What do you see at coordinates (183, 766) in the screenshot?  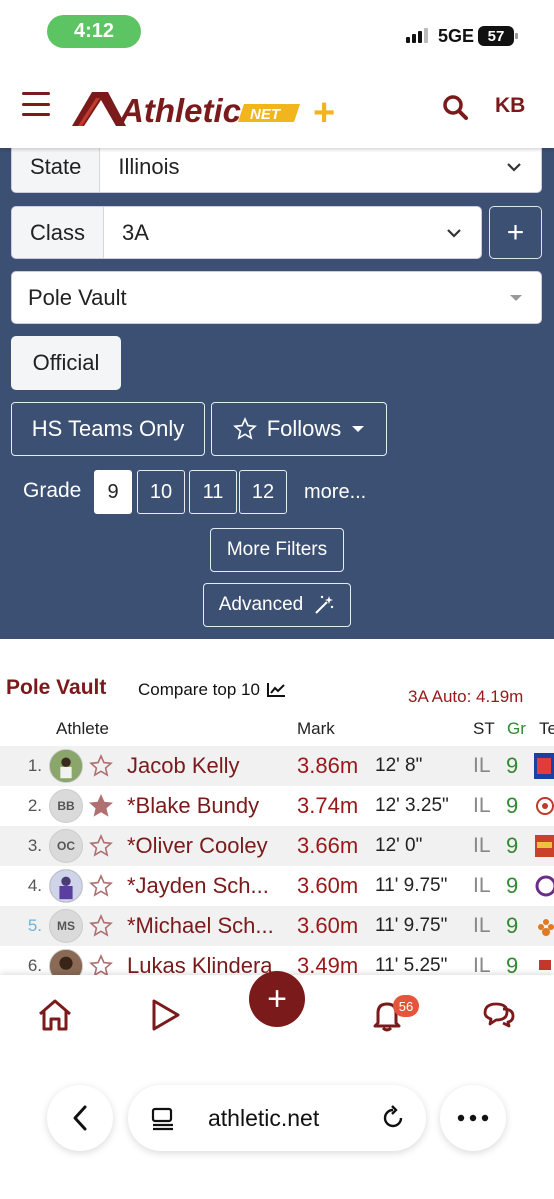 I see `athlete-name-link: Jacob Kelly` at bounding box center [183, 766].